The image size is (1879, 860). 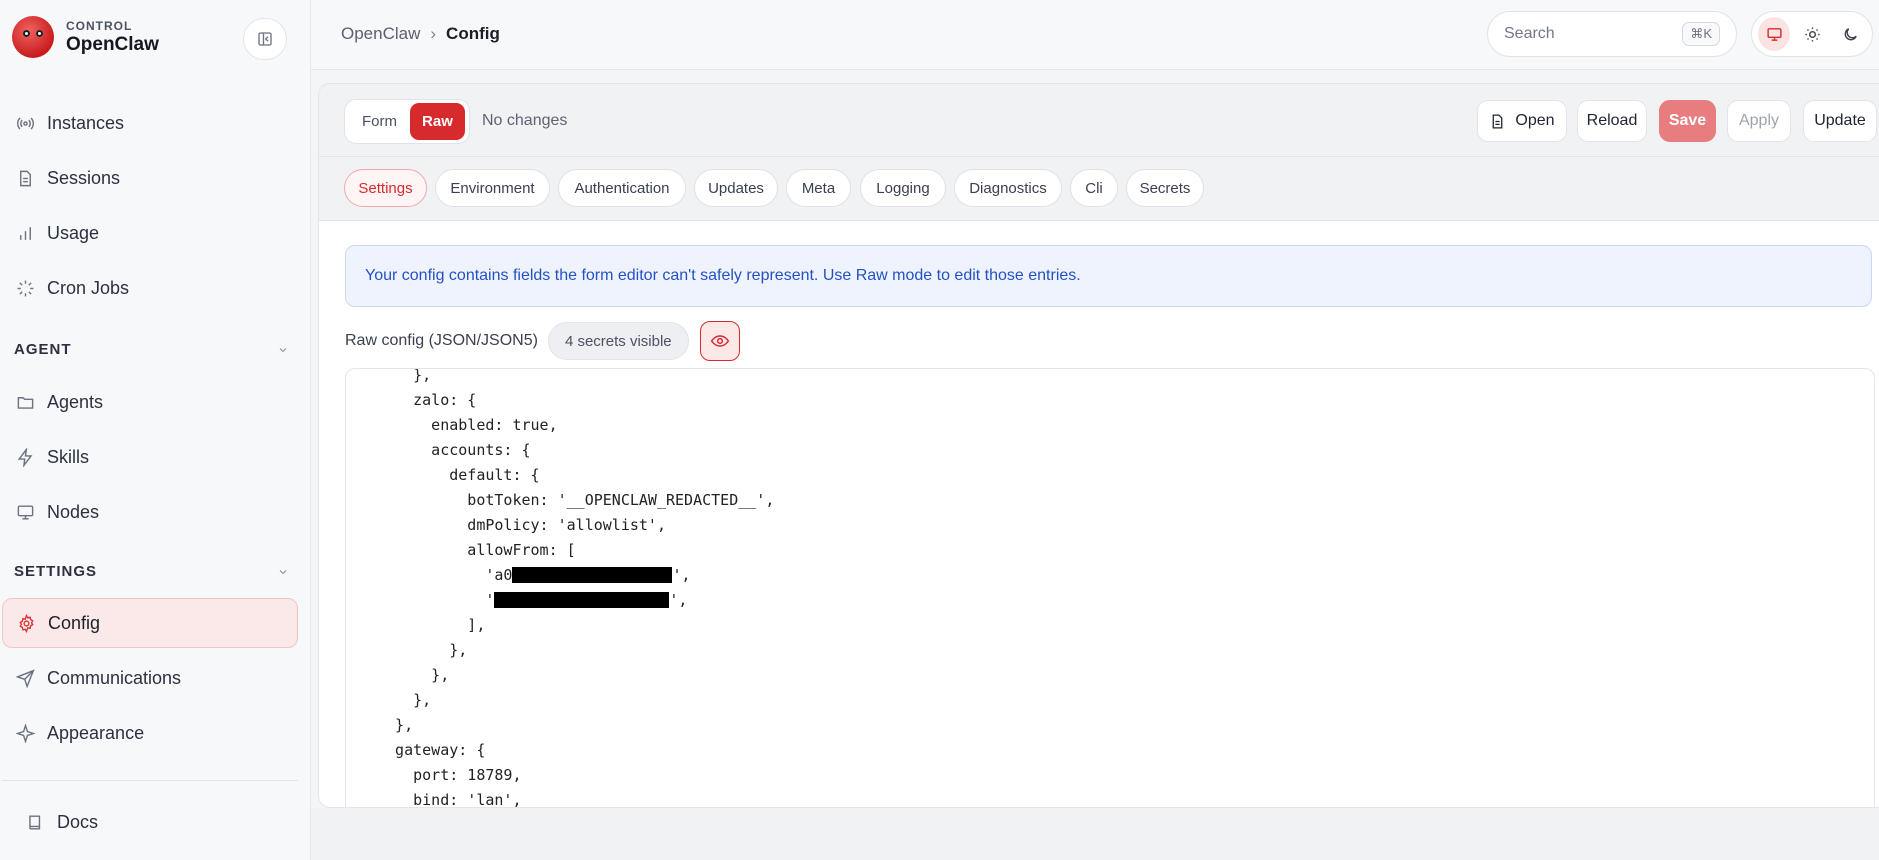 I want to click on tab-environment: Environment, so click(x=492, y=188).